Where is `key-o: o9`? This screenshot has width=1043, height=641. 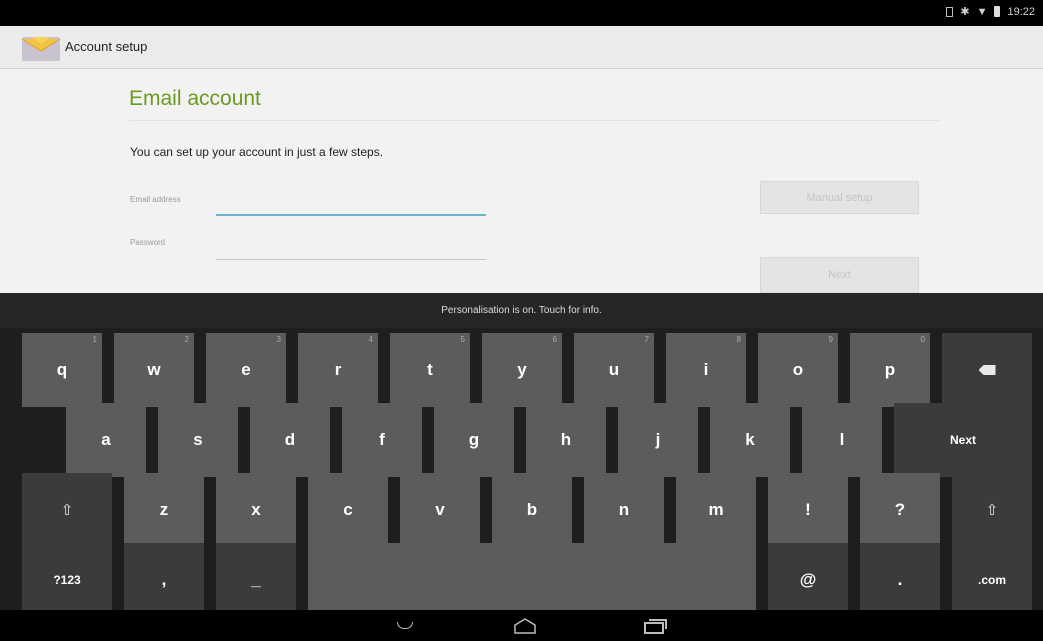
key-o: o9 is located at coordinates (798, 370).